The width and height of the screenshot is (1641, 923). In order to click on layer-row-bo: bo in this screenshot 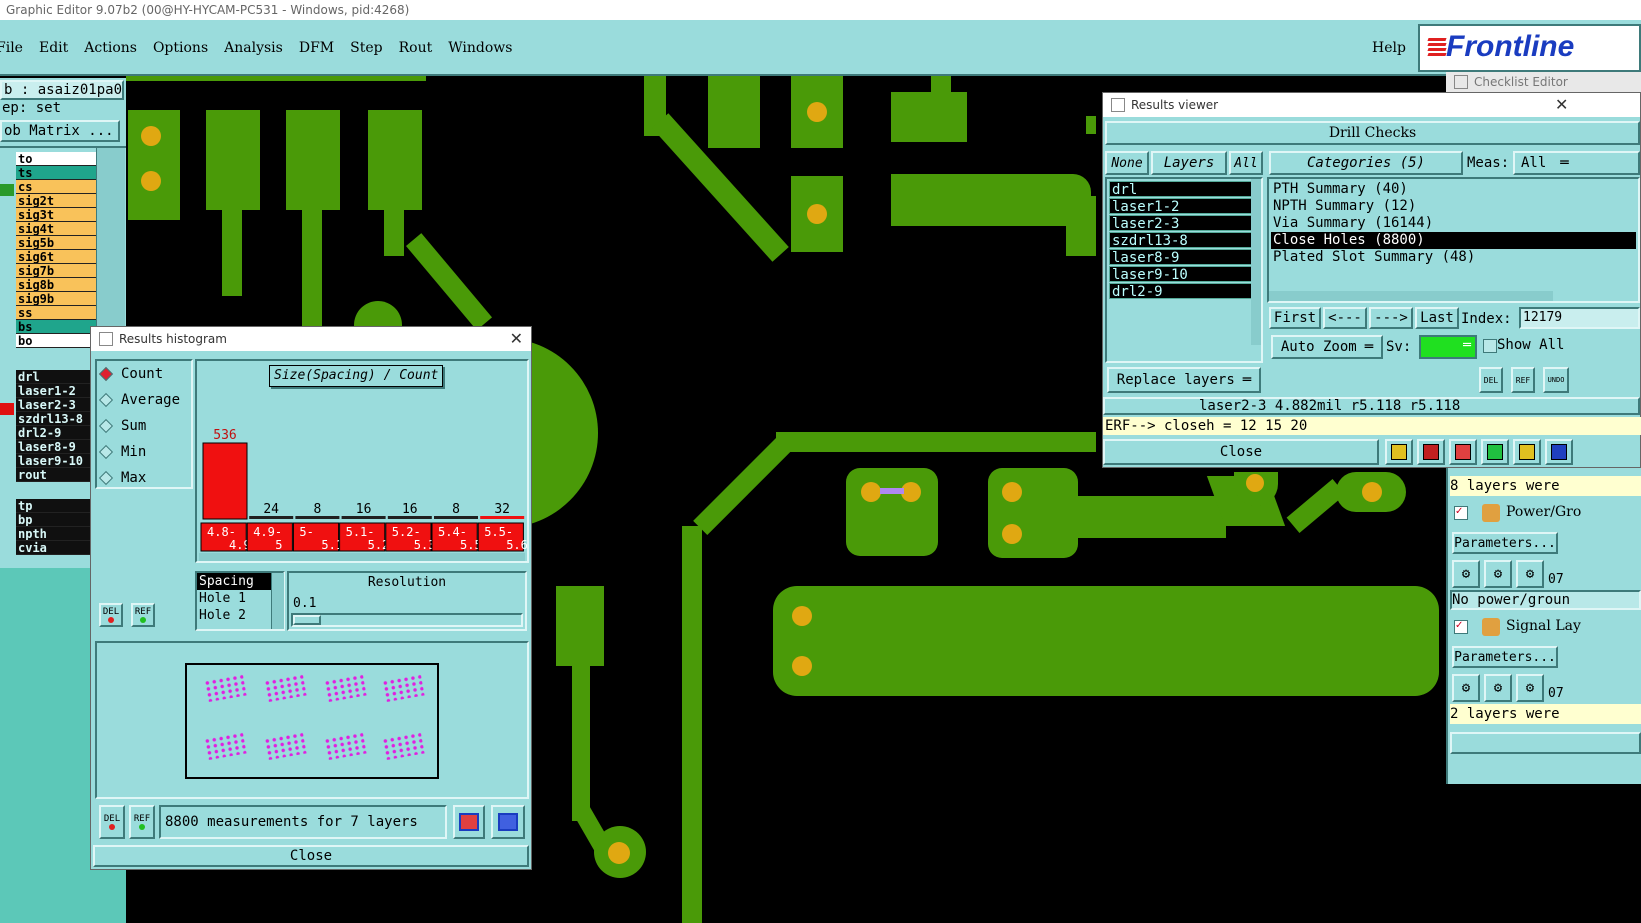, I will do `click(56, 341)`.